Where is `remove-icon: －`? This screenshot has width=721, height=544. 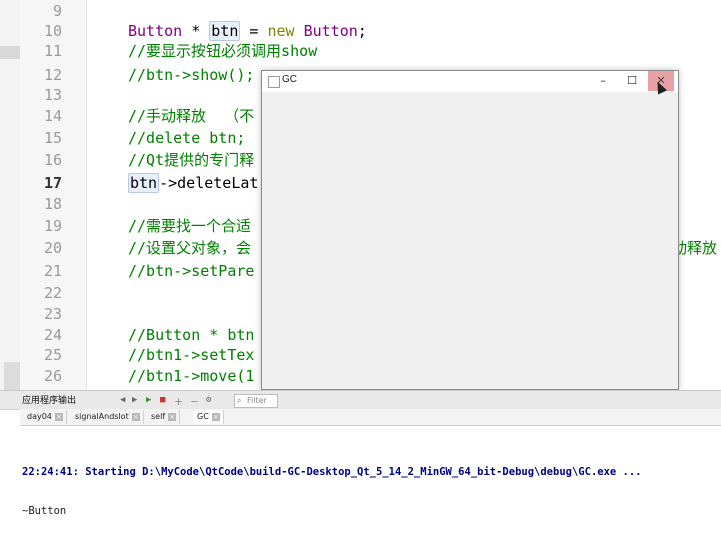
remove-icon: － is located at coordinates (194, 401).